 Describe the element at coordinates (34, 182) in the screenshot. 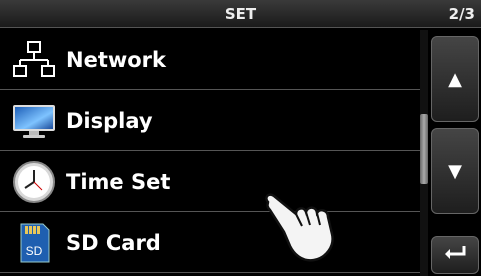

I see `clock-icon` at that location.